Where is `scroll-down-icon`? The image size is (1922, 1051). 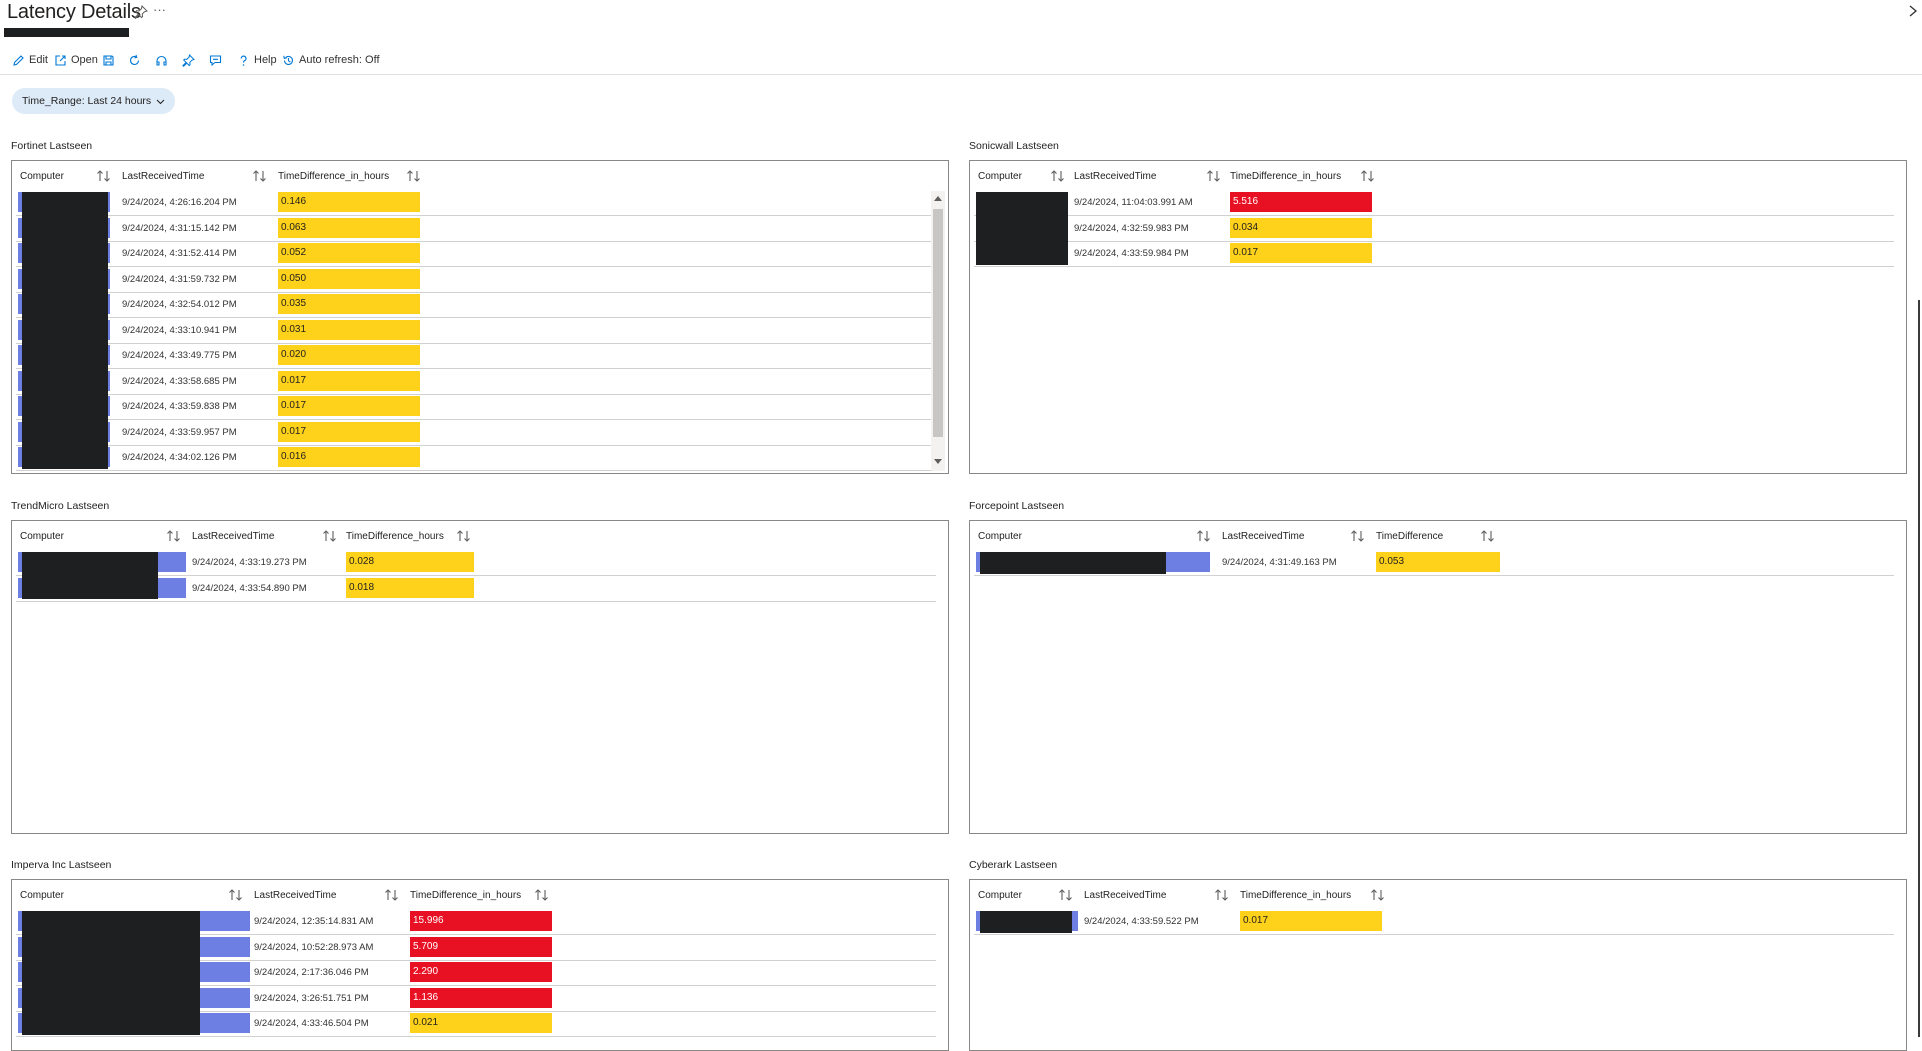 scroll-down-icon is located at coordinates (938, 461).